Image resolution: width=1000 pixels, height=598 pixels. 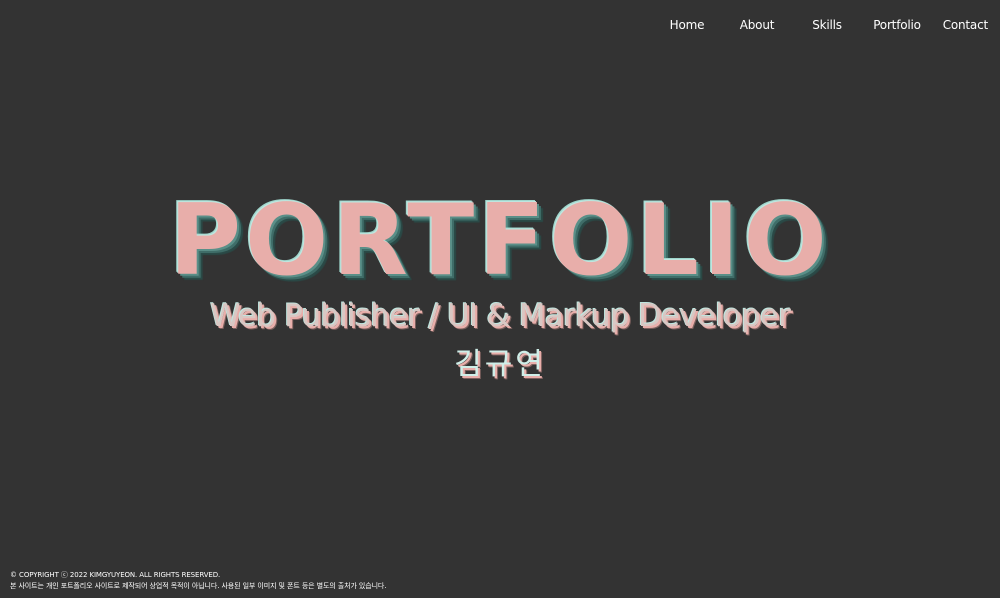 What do you see at coordinates (687, 25) in the screenshot?
I see `nav-home-link: Home` at bounding box center [687, 25].